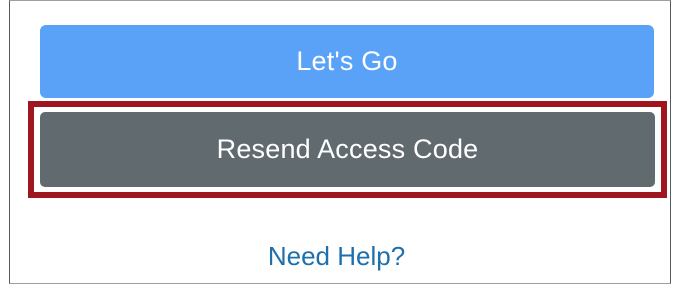 This screenshot has width=673, height=284. Describe the element at coordinates (336, 256) in the screenshot. I see `need-help-link: Need Help?` at that location.